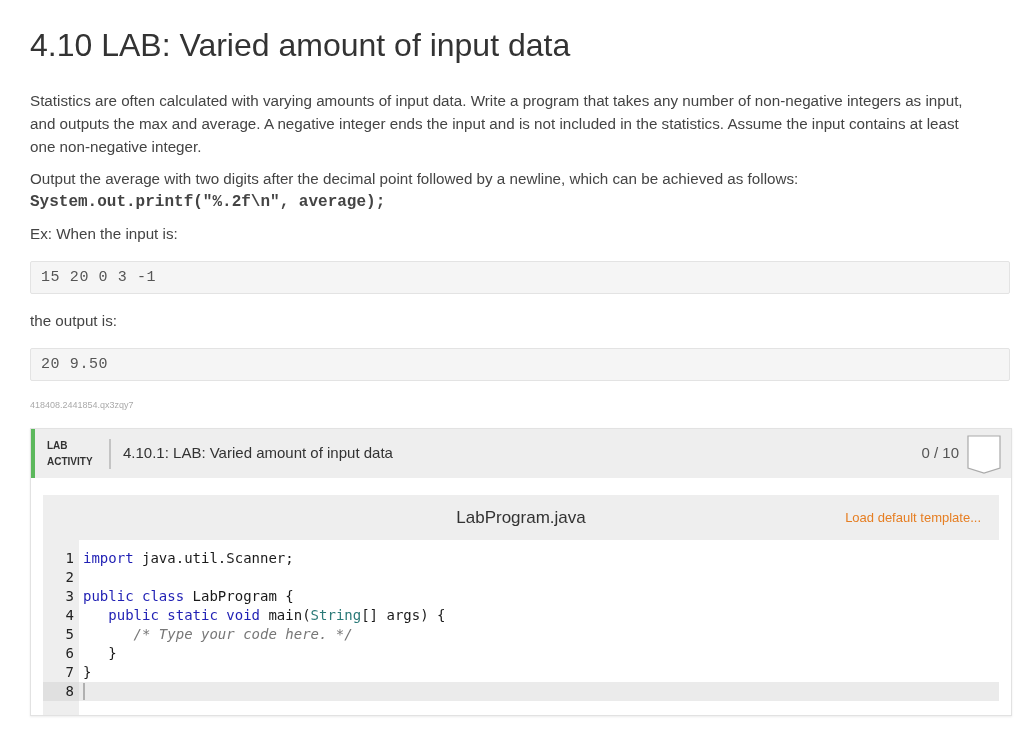  I want to click on text-cursor-icon, so click(84, 691).